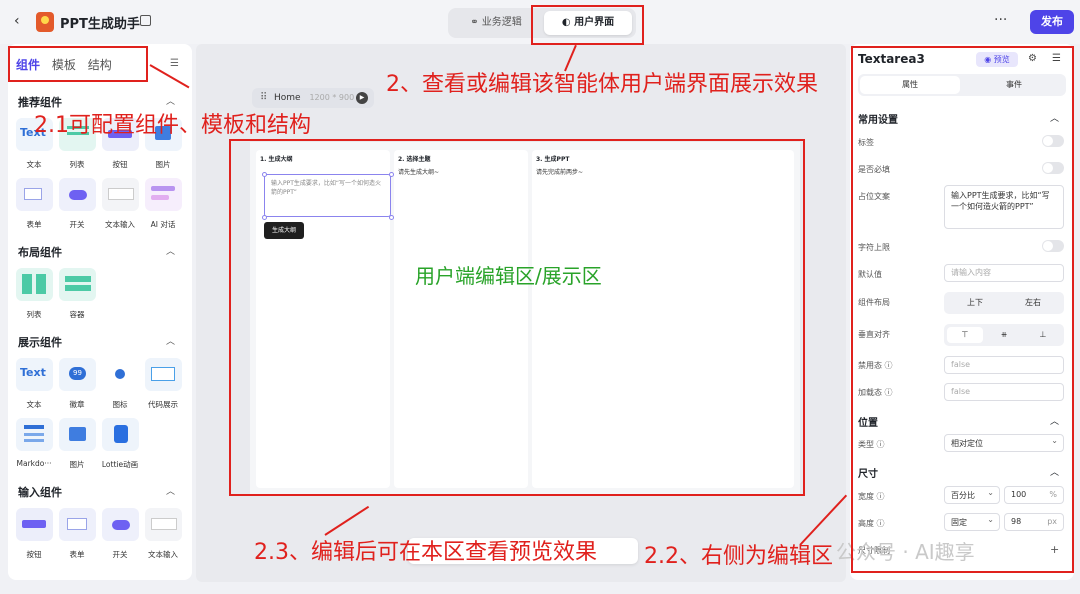 This screenshot has height=594, width=1080. What do you see at coordinates (332, 97) in the screenshot?
I see `page-size: 1200 * 900` at bounding box center [332, 97].